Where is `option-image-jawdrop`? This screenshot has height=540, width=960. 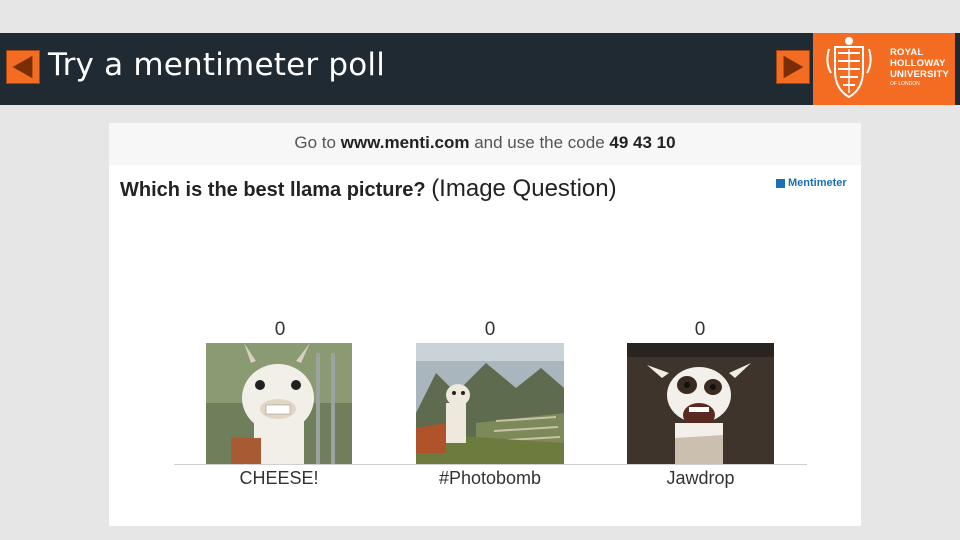 option-image-jawdrop is located at coordinates (700, 404).